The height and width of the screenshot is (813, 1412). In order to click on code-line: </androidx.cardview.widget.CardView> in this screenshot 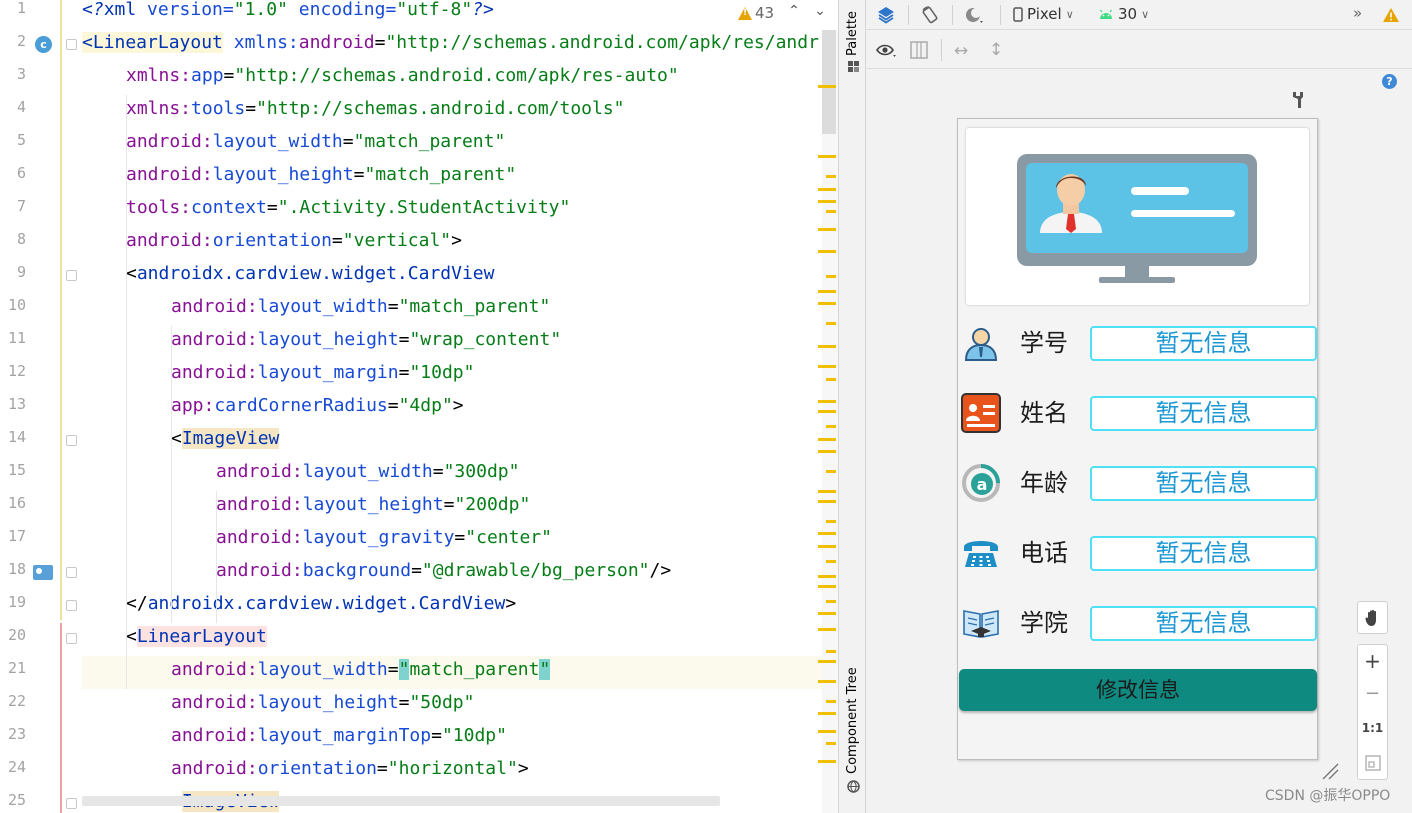, I will do `click(452, 606)`.